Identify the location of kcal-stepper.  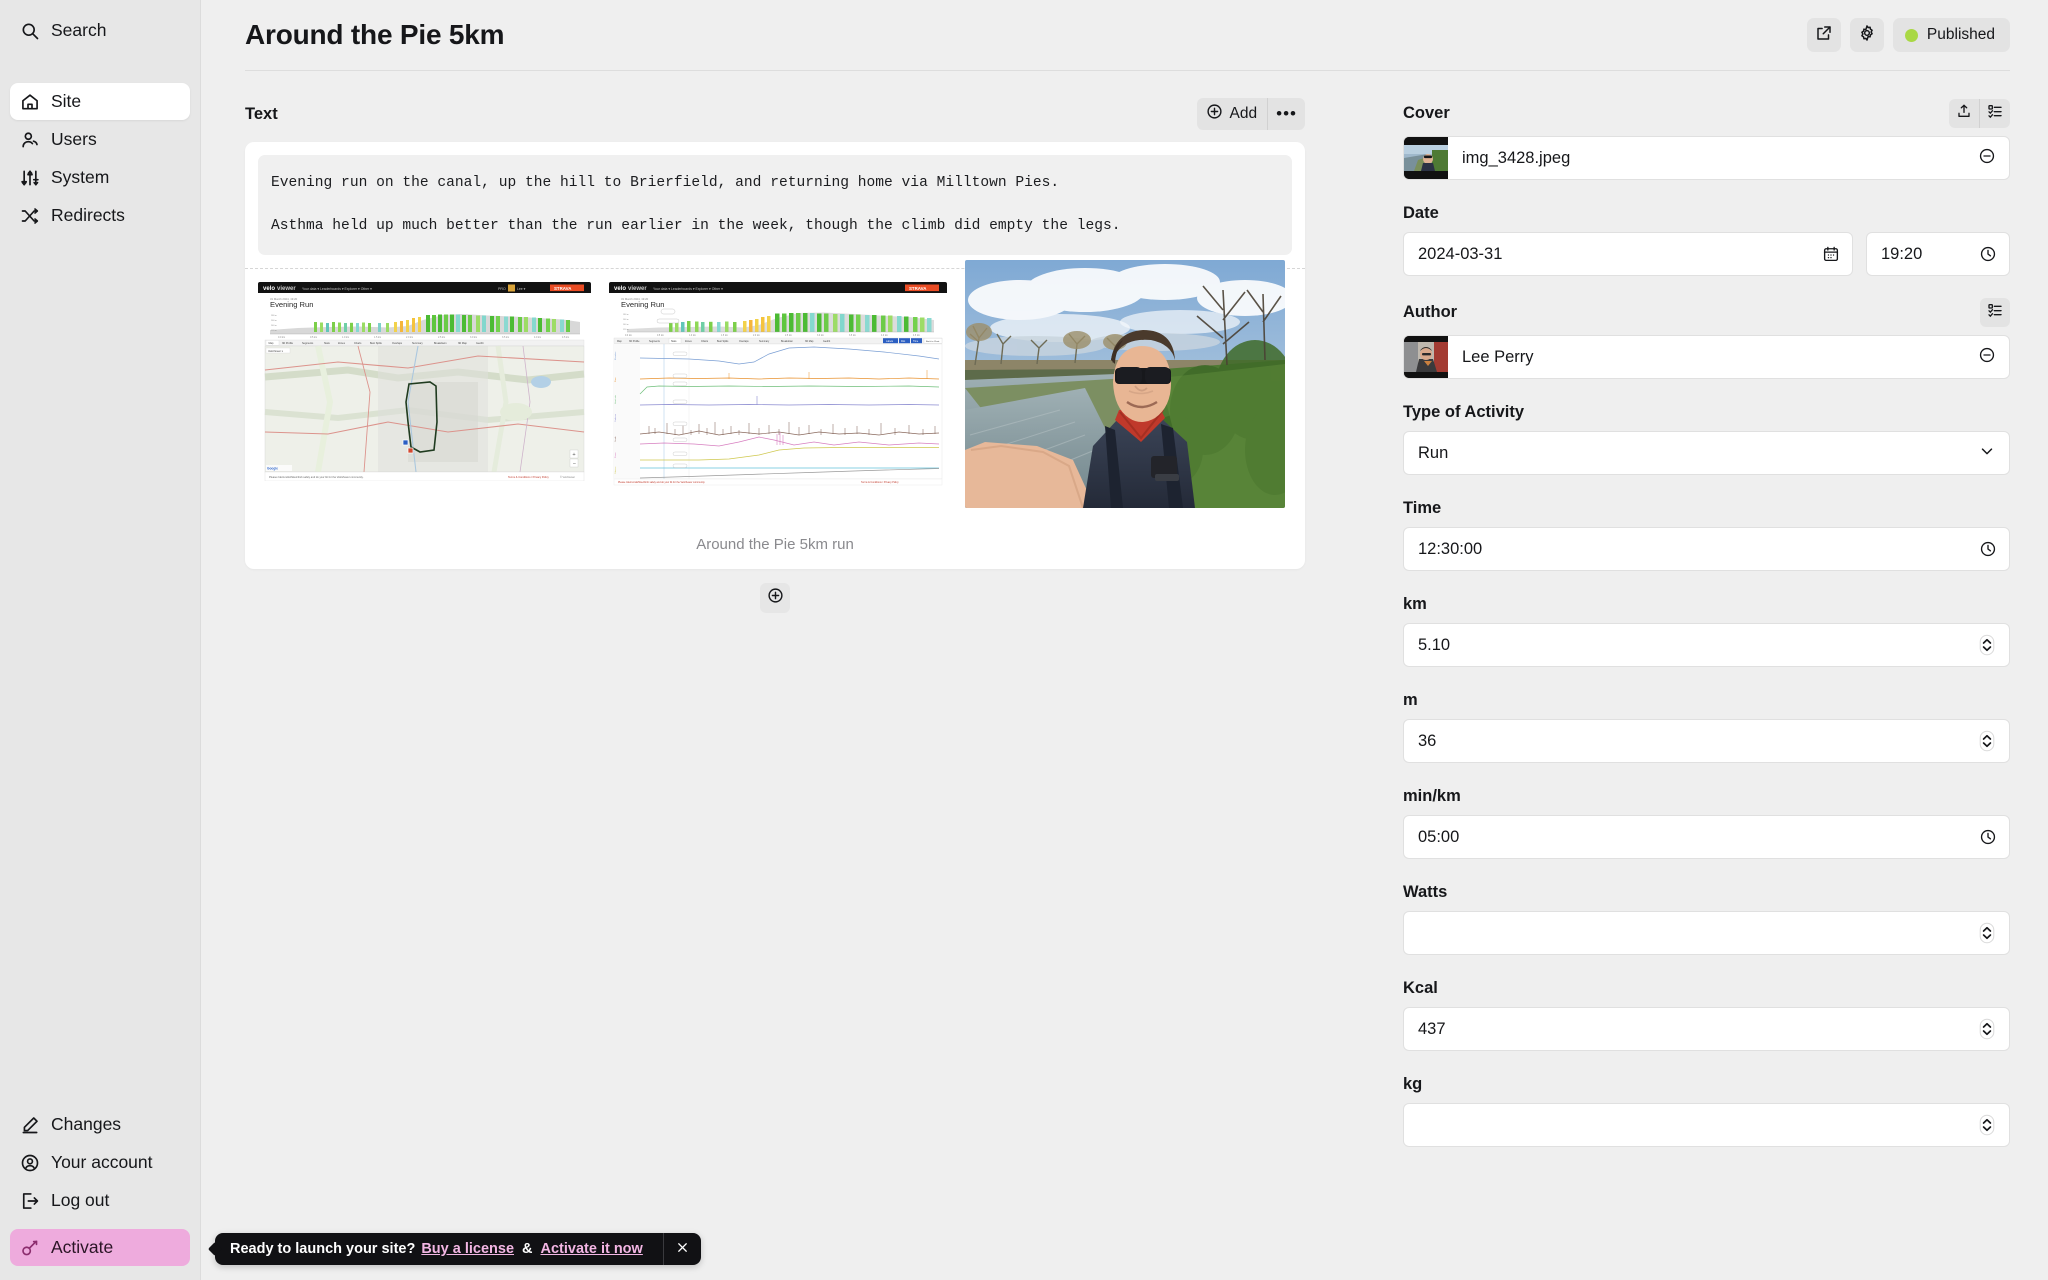
(1988, 1029).